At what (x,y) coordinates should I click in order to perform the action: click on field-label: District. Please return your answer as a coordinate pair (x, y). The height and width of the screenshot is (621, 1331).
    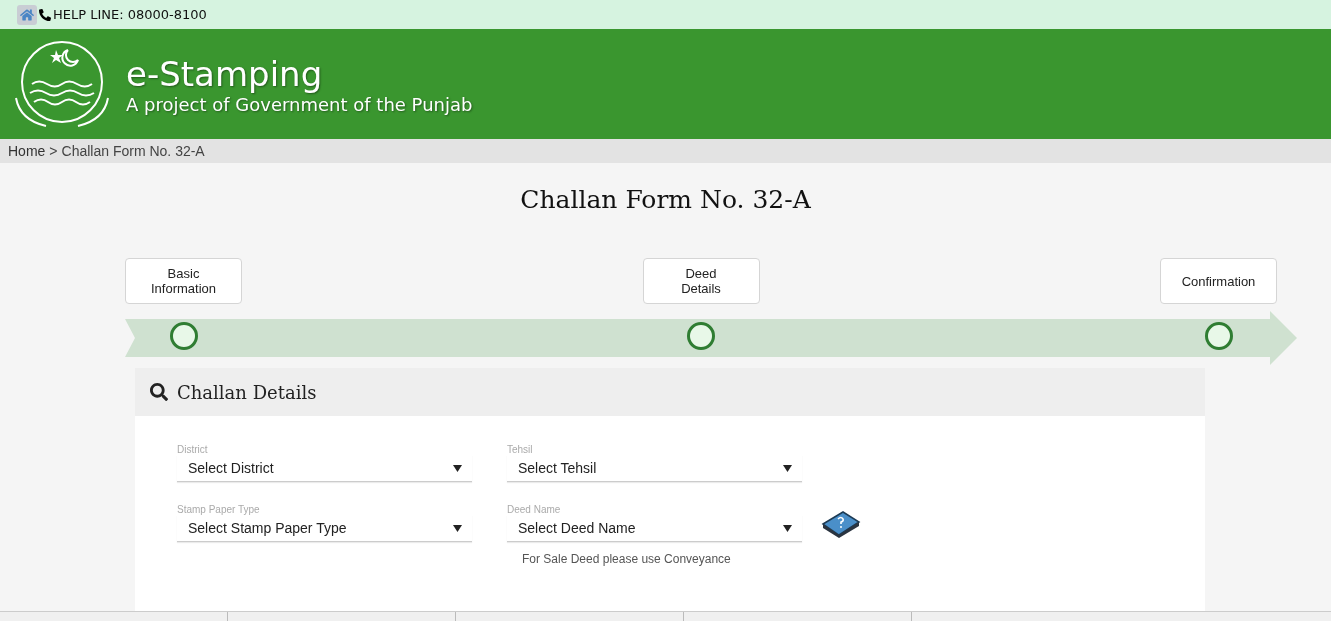
    Looking at the image, I should click on (193, 449).